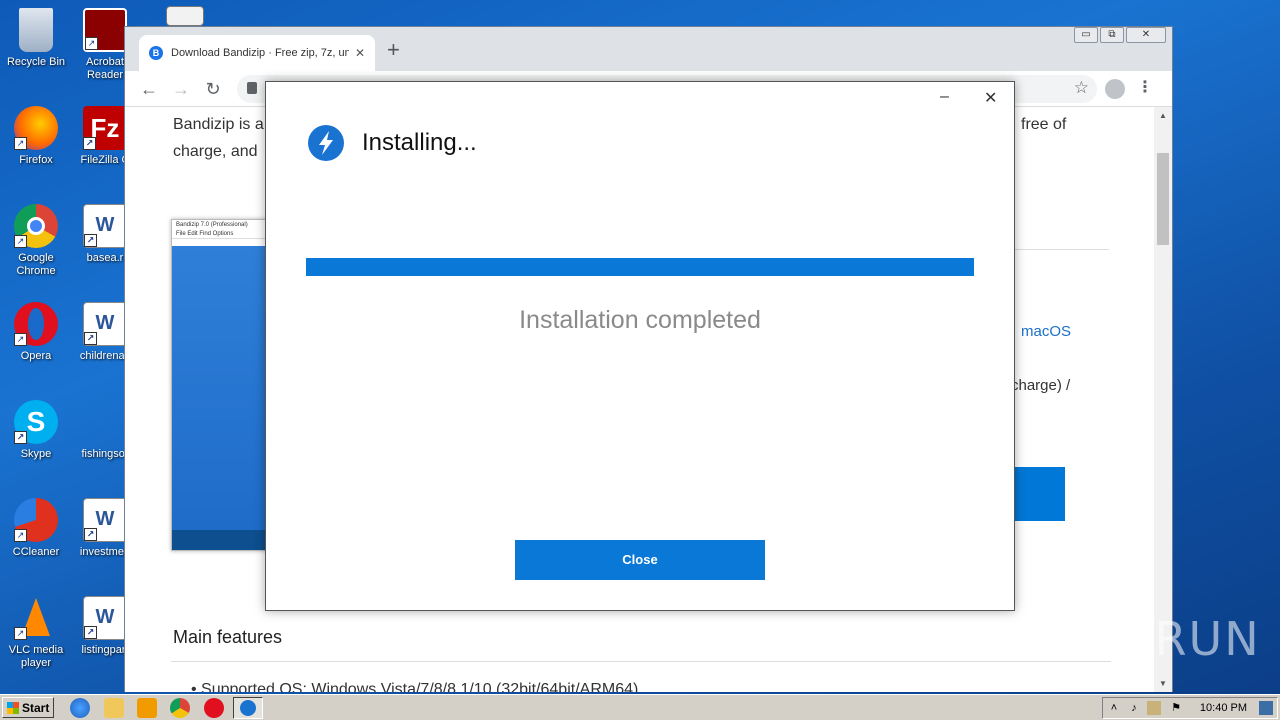  What do you see at coordinates (1163, 199) in the screenshot?
I see `scrollbar-thumb` at bounding box center [1163, 199].